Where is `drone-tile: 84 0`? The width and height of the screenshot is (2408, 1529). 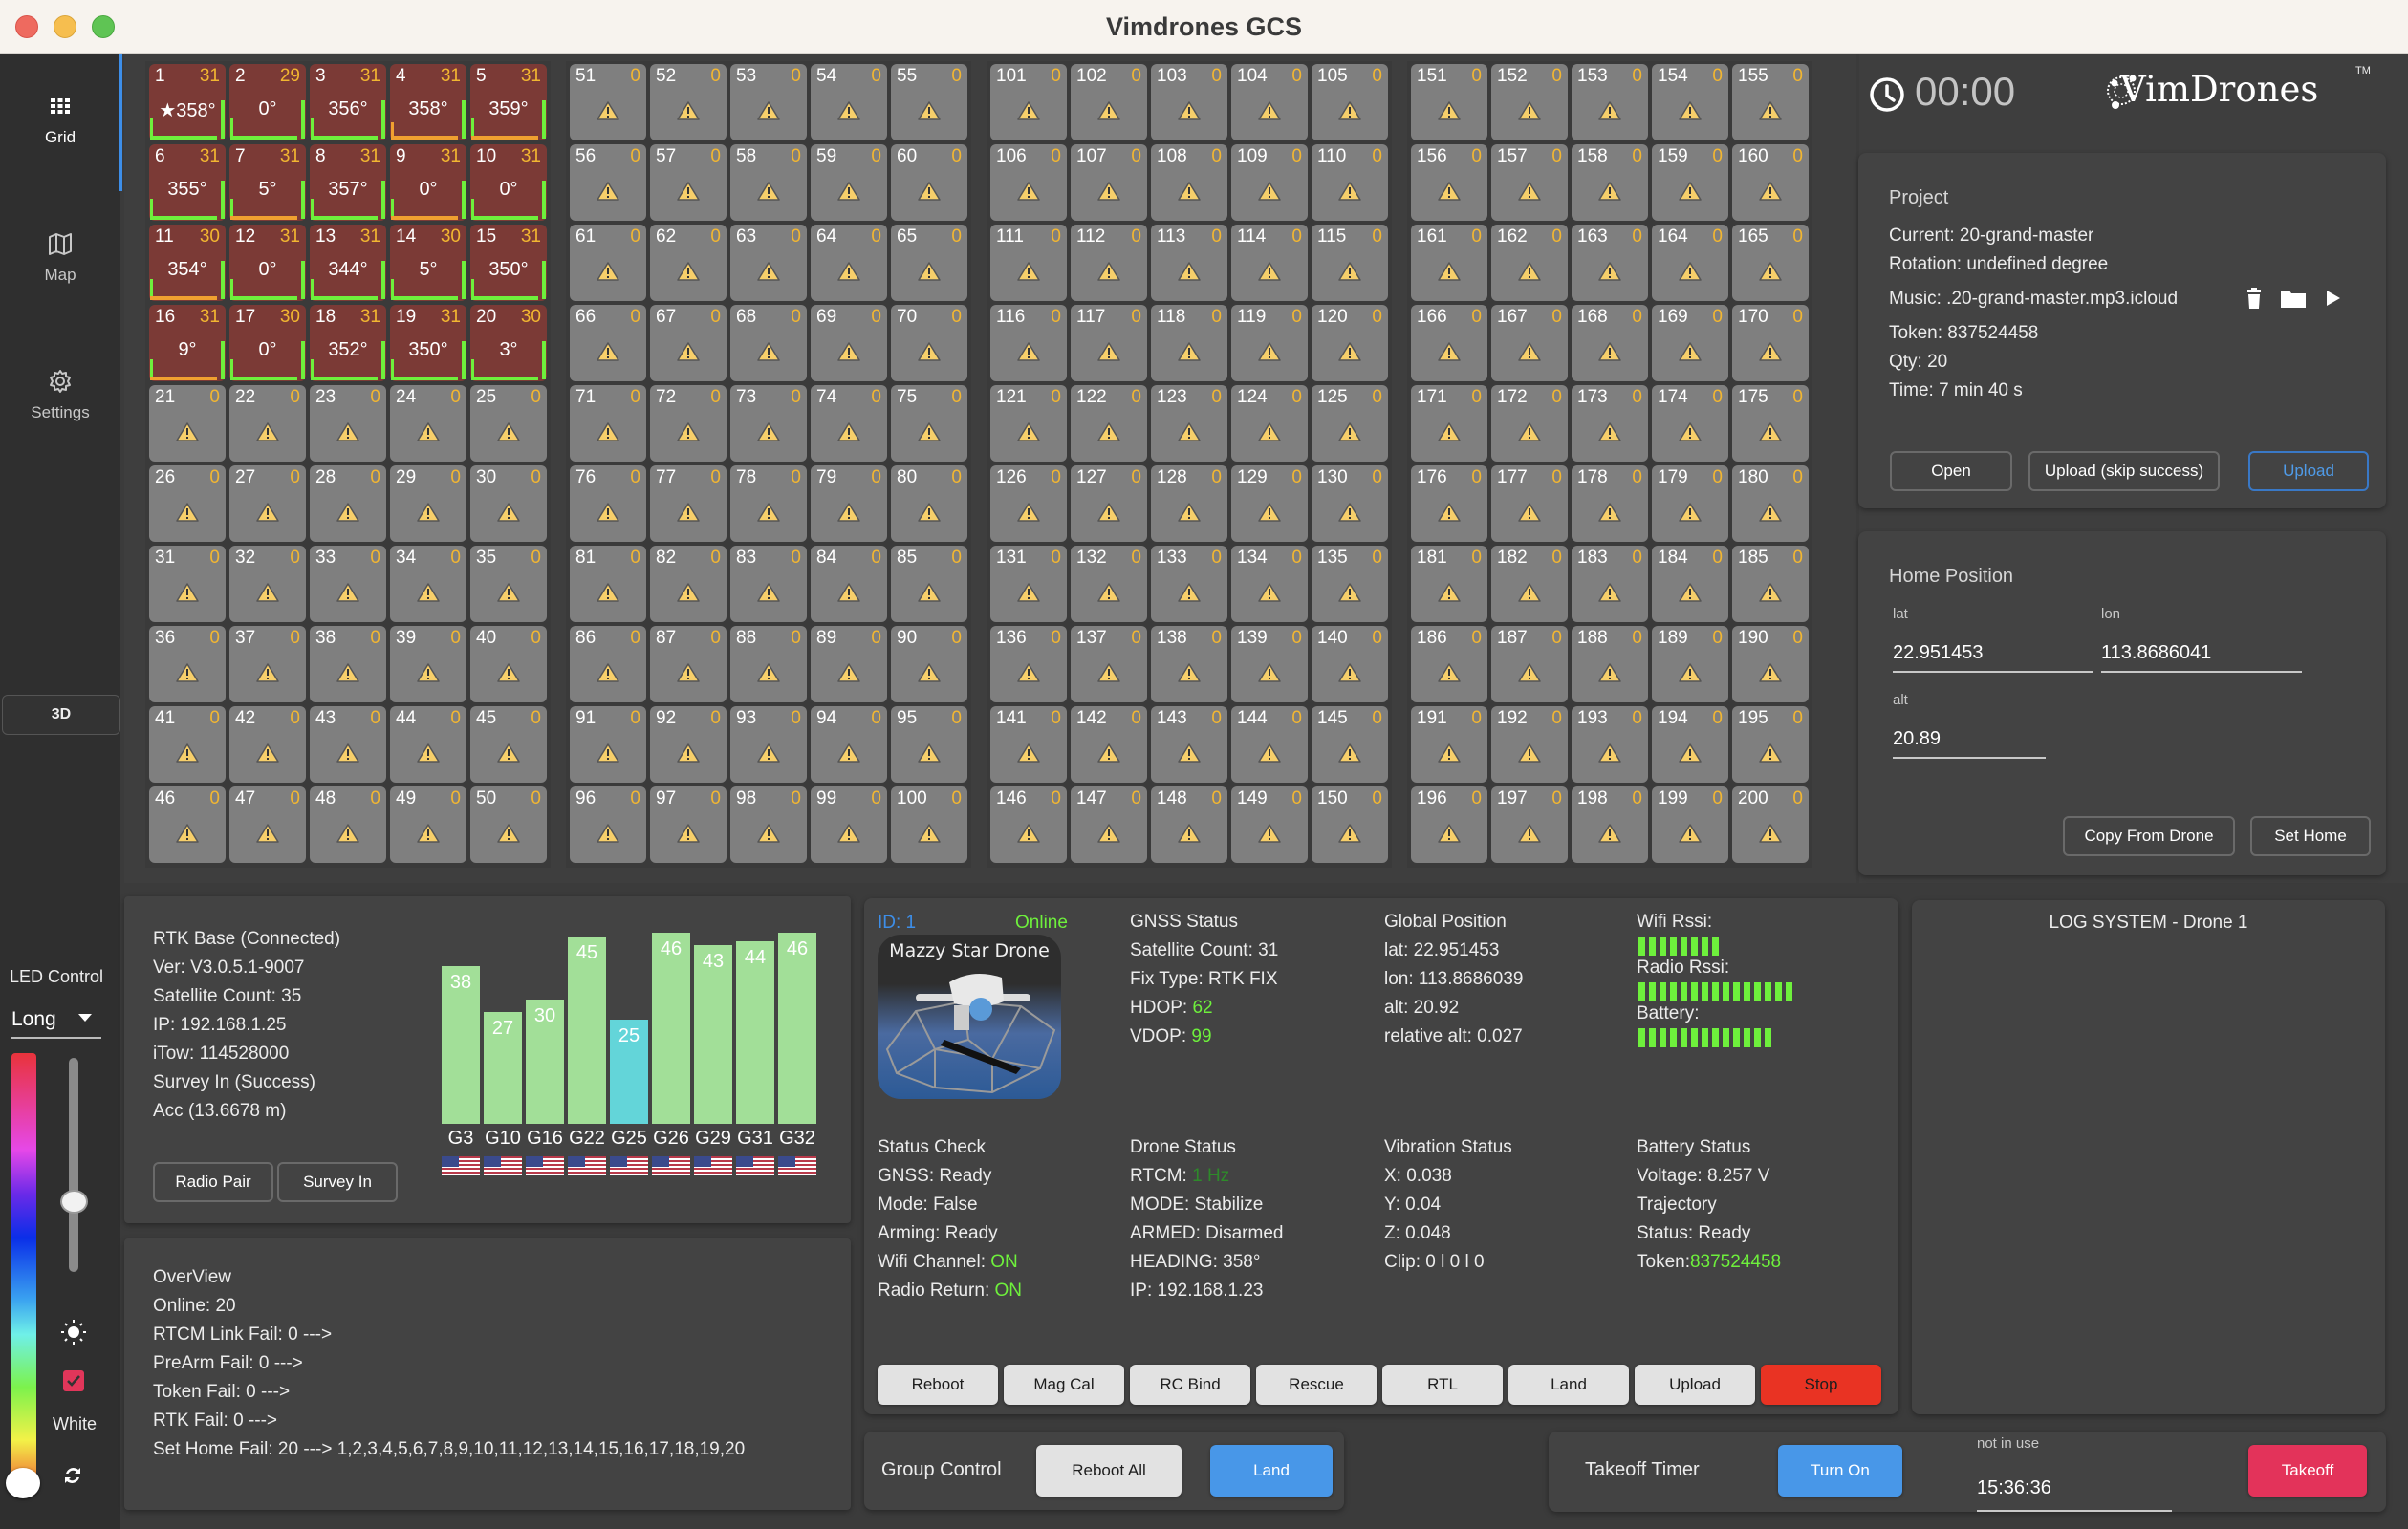 drone-tile: 84 0 is located at coordinates (849, 584).